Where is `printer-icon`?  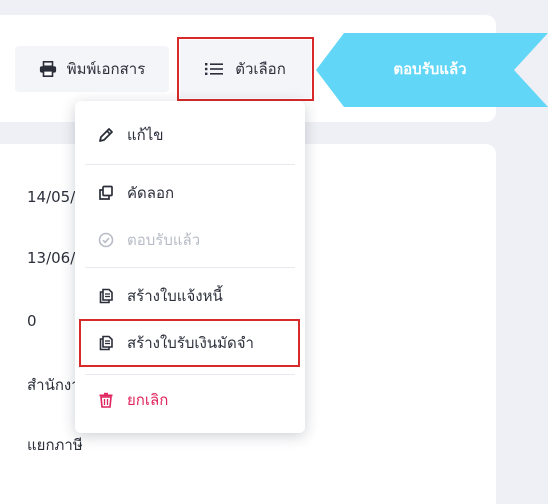
printer-icon is located at coordinates (48, 69).